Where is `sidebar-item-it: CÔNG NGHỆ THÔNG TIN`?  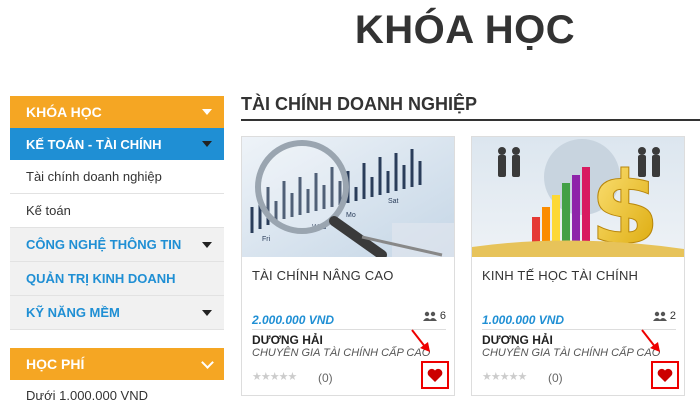 sidebar-item-it: CÔNG NGHỆ THÔNG TIN is located at coordinates (117, 245).